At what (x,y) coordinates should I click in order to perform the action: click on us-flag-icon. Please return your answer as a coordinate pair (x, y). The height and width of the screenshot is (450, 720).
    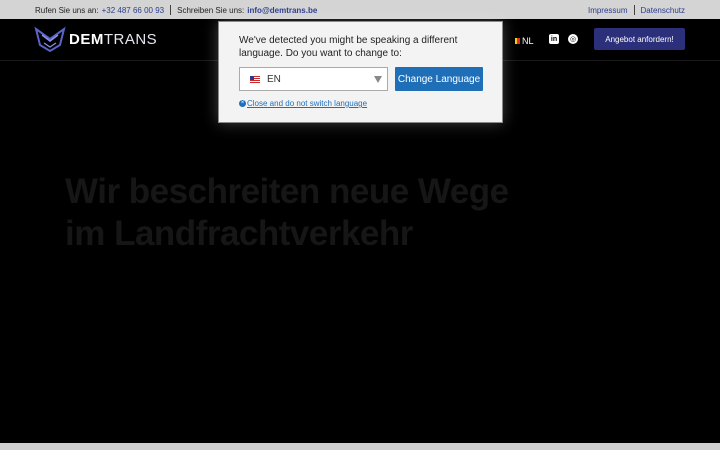
    Looking at the image, I should click on (255, 79).